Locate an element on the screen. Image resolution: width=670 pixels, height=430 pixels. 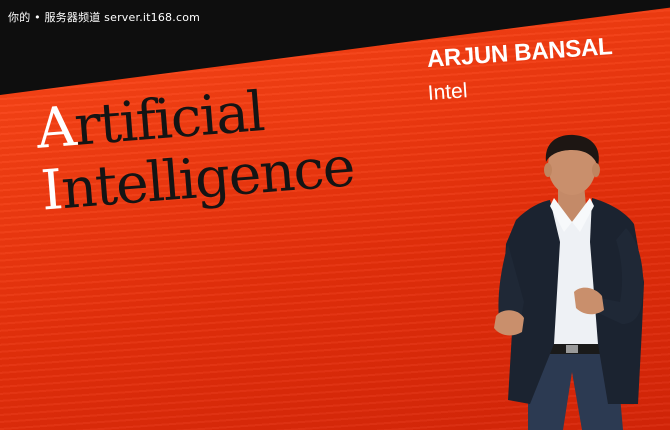
site-watermark: 你的 • 服务器频道 server.it168.com is located at coordinates (104, 17).